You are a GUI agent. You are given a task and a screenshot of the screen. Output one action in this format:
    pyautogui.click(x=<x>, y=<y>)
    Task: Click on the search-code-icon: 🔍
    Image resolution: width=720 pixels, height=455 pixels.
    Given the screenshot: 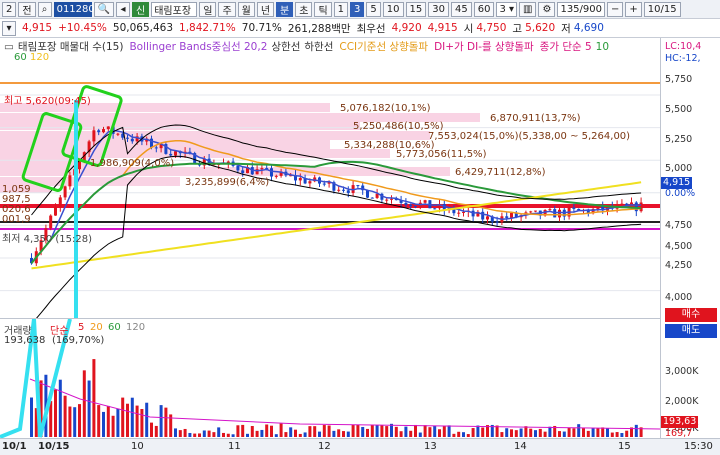 What is the action you would take?
    pyautogui.click(x=104, y=9)
    